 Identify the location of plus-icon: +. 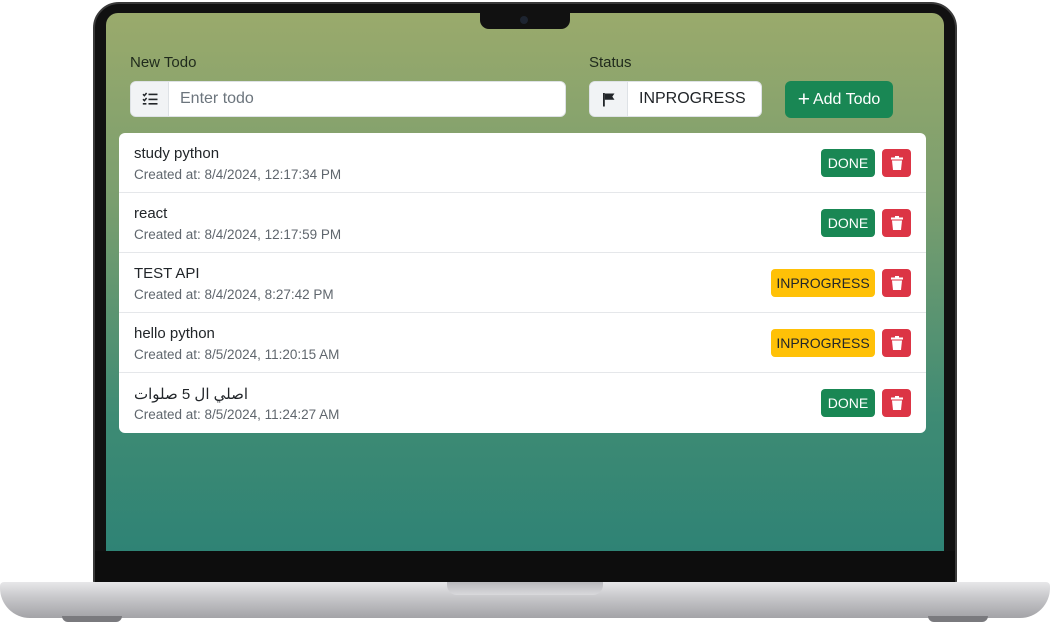
(803, 99).